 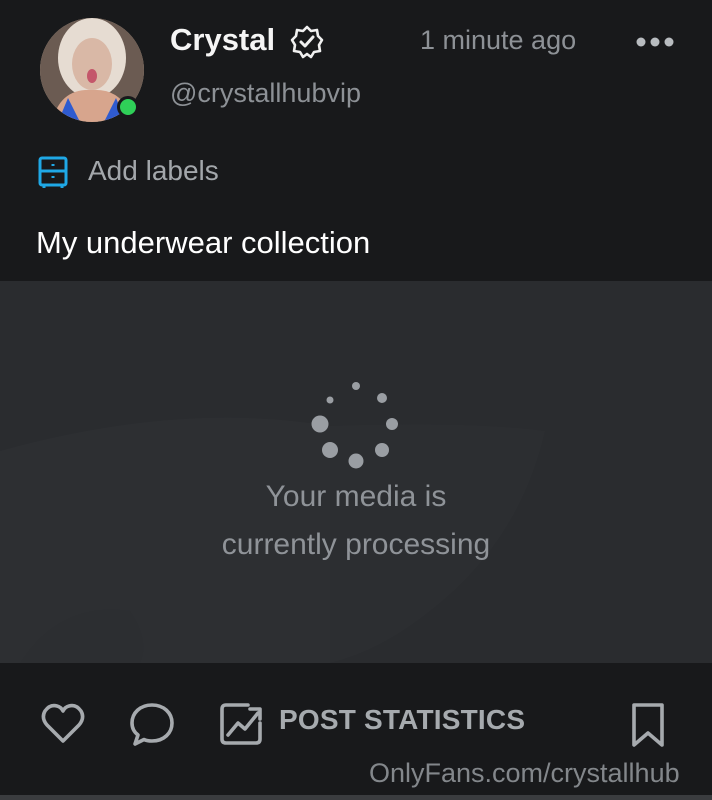 I want to click on post-statistics-button: POST STATISTICS, so click(x=402, y=720).